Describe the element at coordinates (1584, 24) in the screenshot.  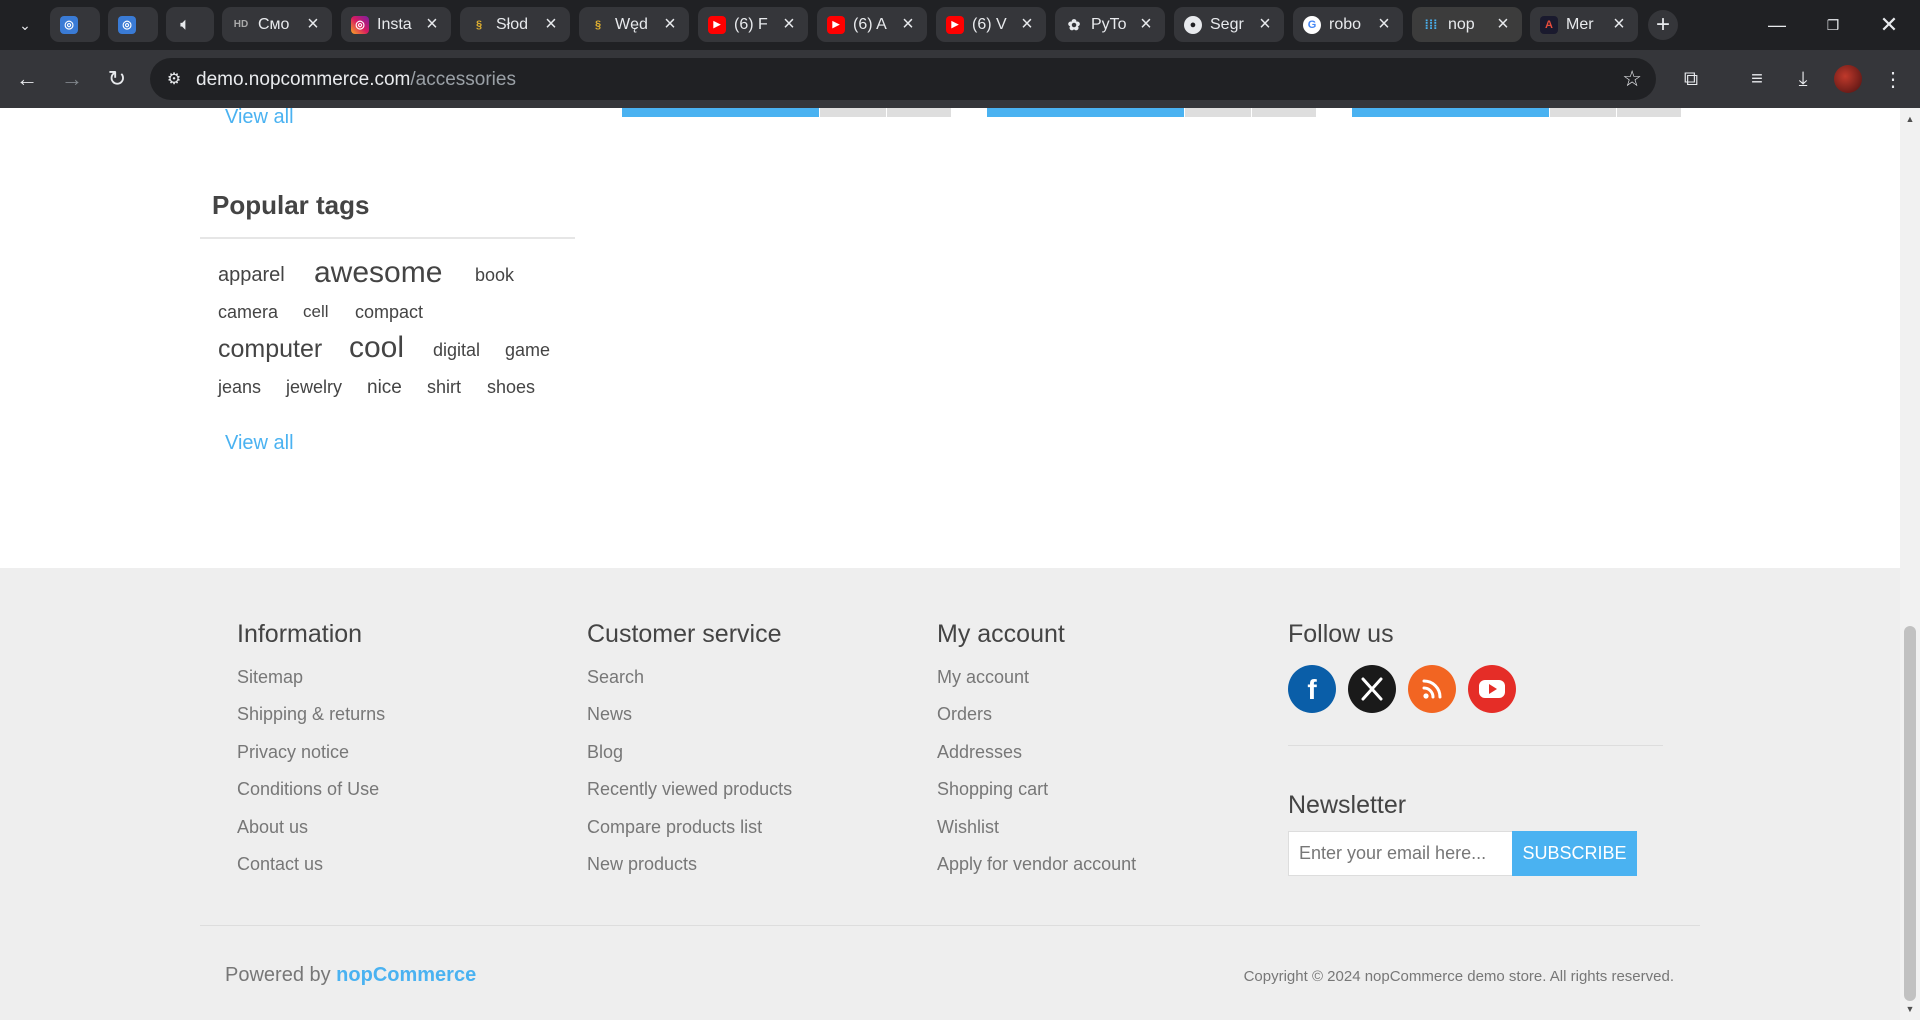
I see `browser-tab: A Mer ×` at that location.